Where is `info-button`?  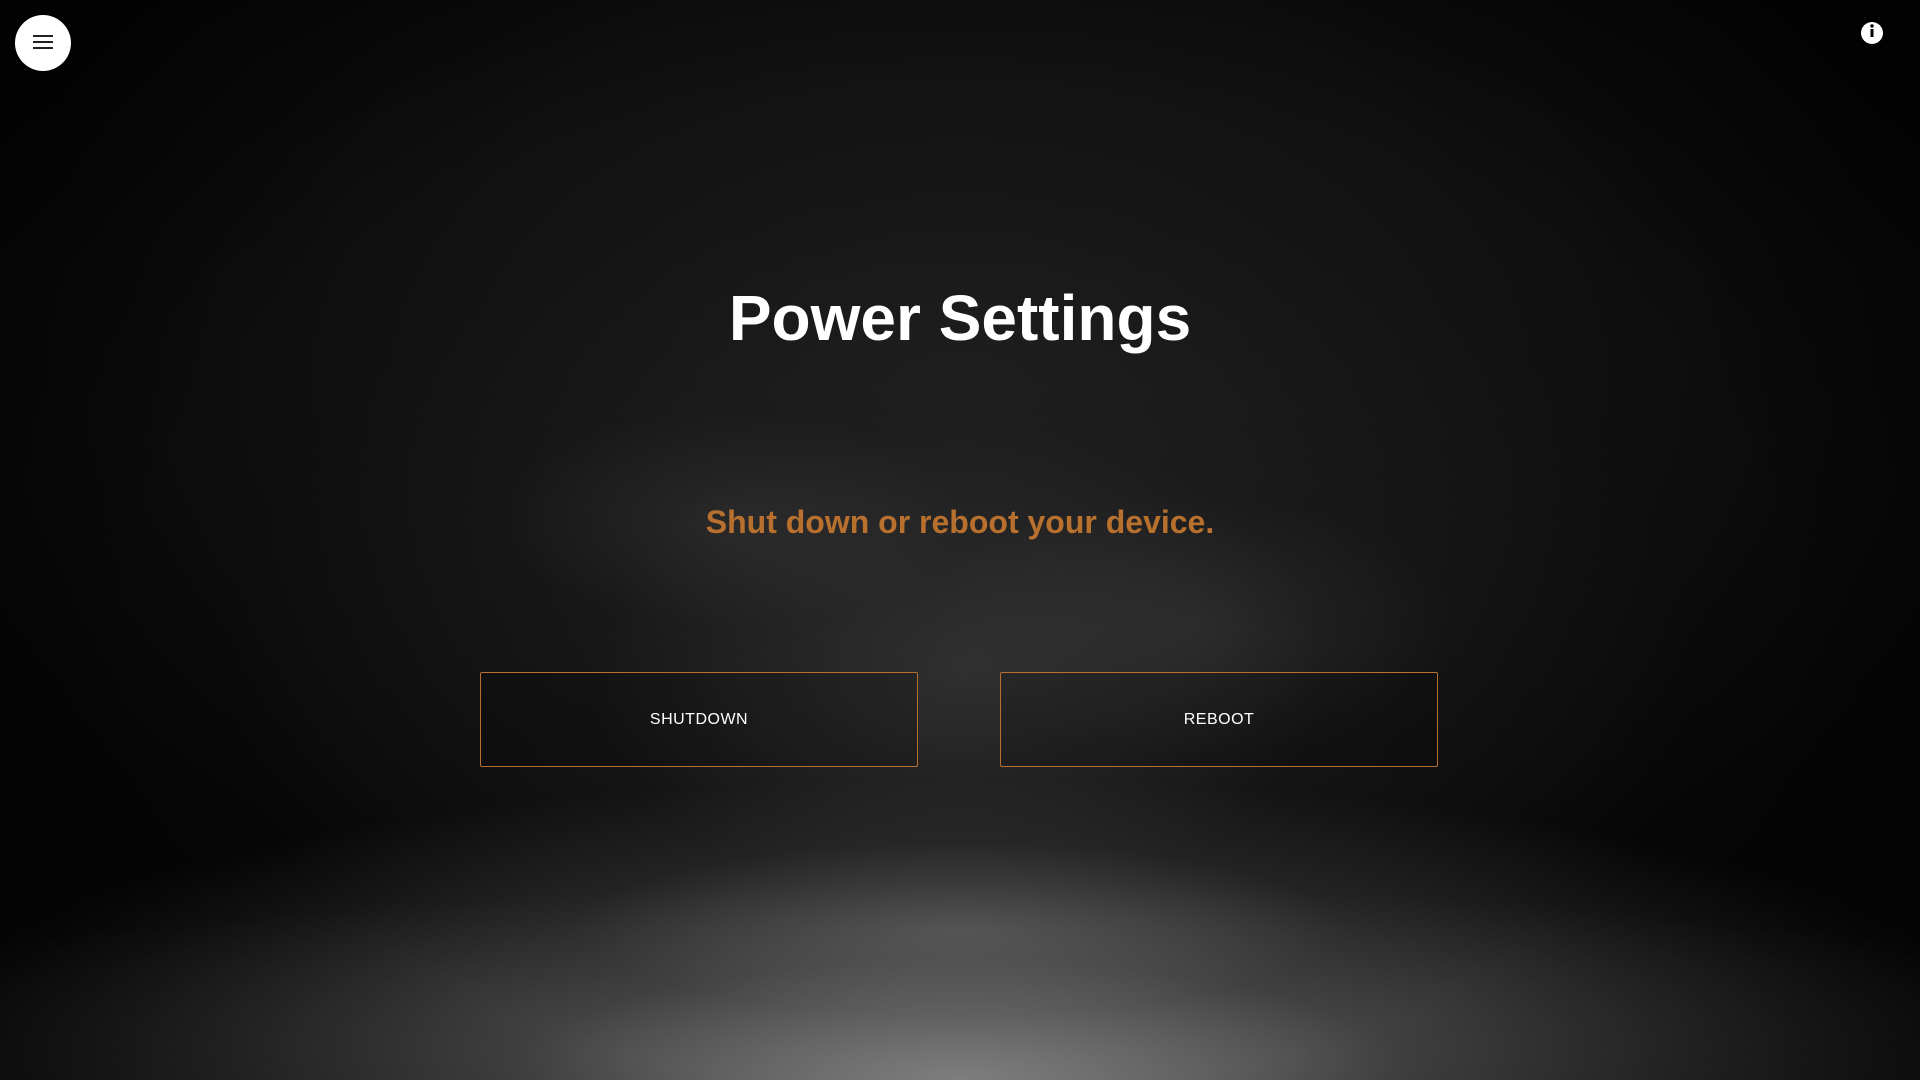
info-button is located at coordinates (1872, 33).